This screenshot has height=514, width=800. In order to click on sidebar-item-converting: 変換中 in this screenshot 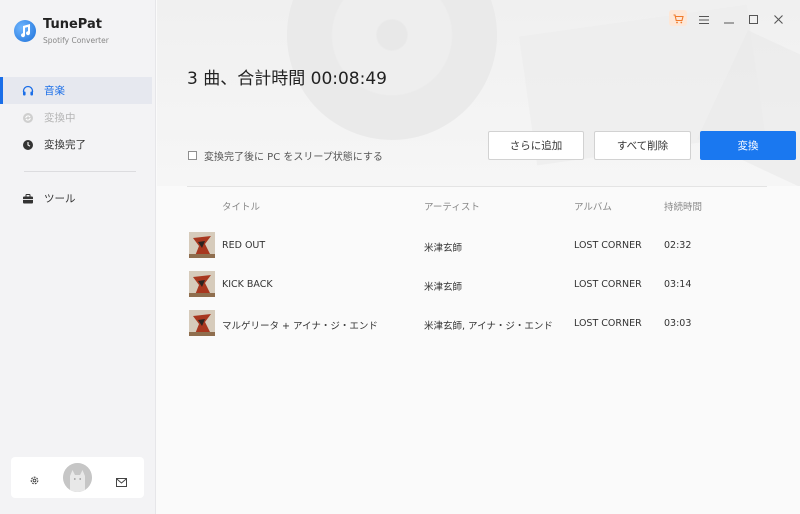, I will do `click(76, 117)`.